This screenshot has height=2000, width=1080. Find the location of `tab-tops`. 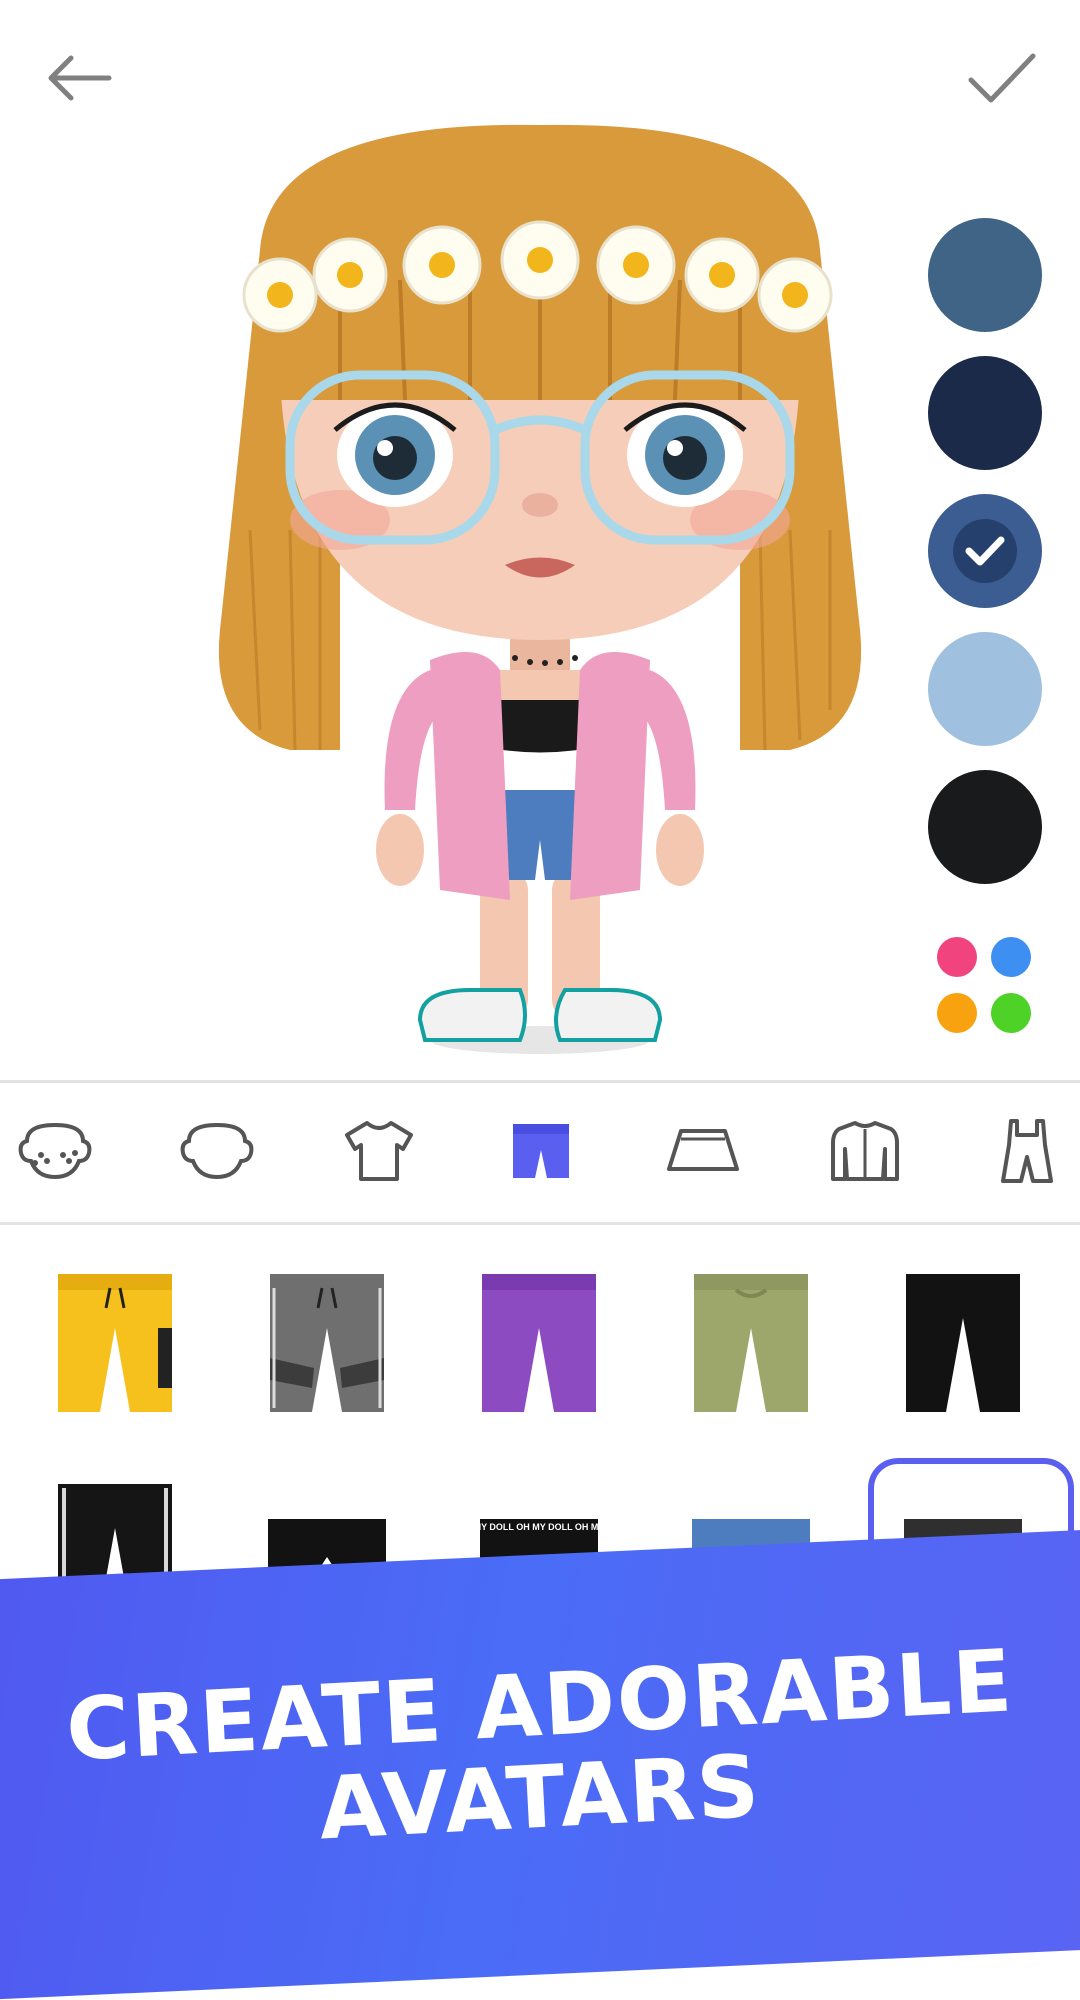

tab-tops is located at coordinates (379, 1151).